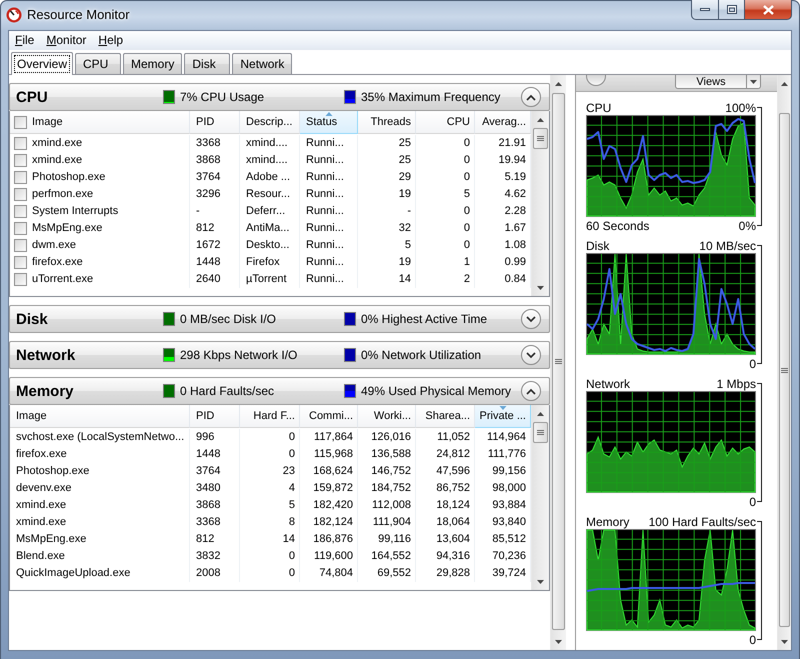 Image resolution: width=800 pixels, height=659 pixels. I want to click on close-button, so click(768, 10).